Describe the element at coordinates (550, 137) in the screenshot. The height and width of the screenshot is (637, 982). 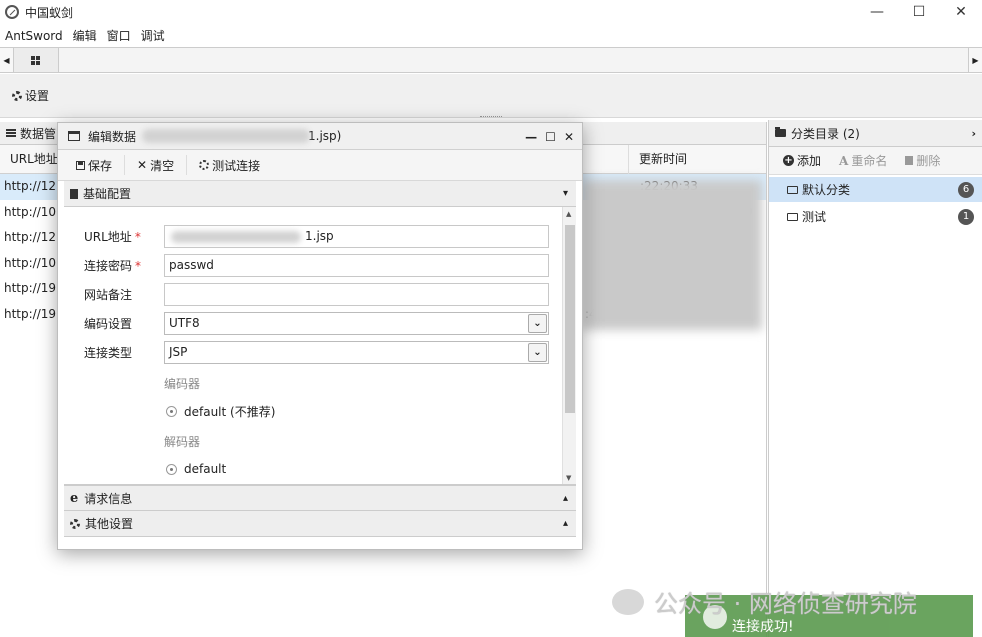
I see `maximize-icon: ☐` at that location.